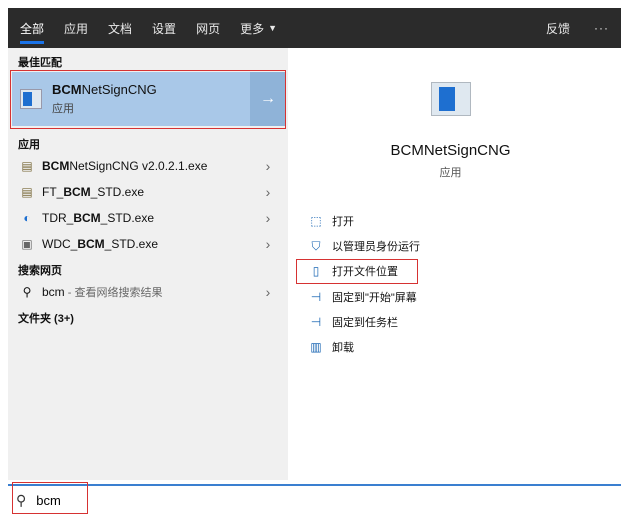 The height and width of the screenshot is (514, 621). I want to click on more-options-icon: ···, so click(601, 28).